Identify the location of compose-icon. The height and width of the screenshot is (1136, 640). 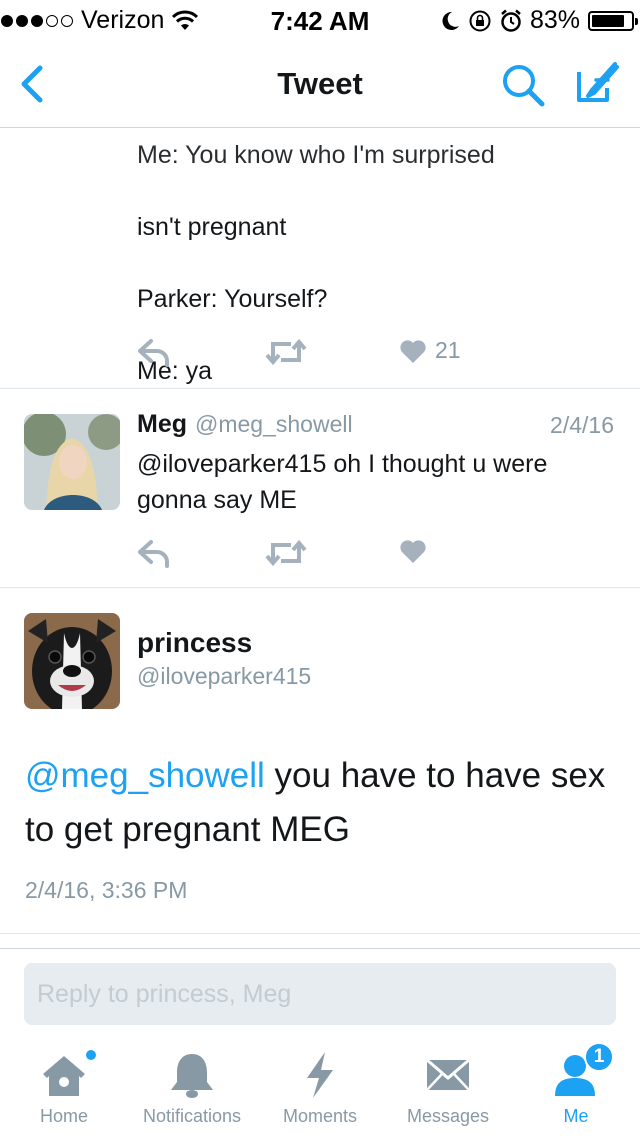
(597, 83).